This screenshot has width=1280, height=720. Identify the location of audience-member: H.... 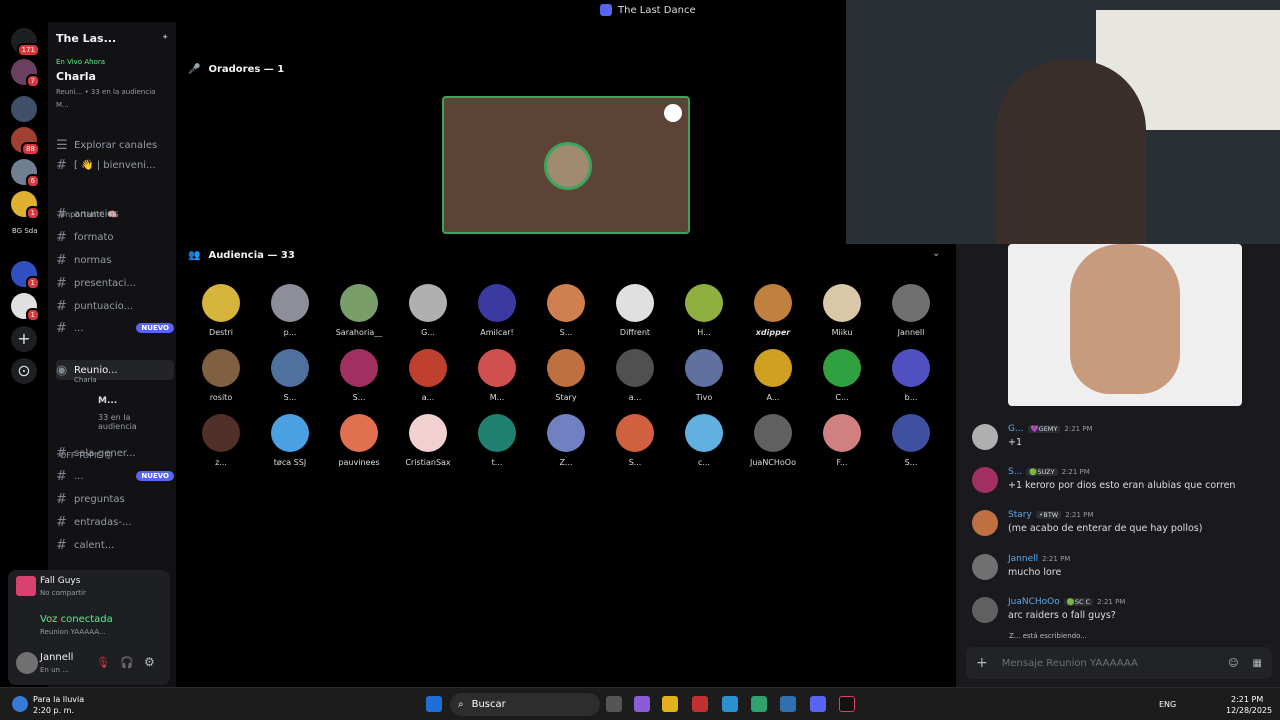
(704, 310).